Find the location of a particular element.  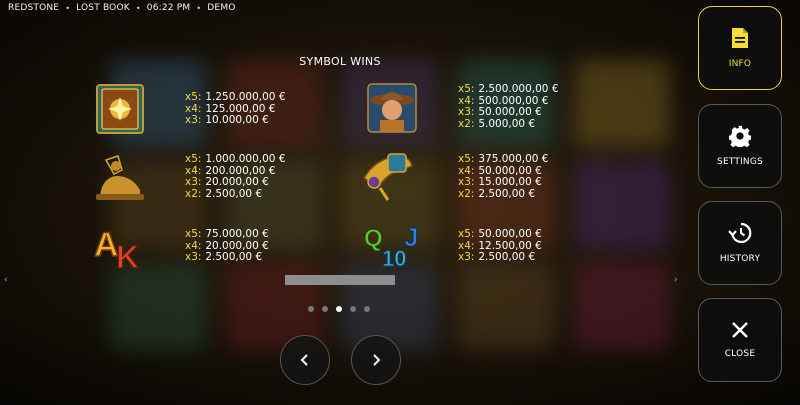

top-status-bar: REDSTONE • LOST BOOK • 06:22 PM • DEMO is located at coordinates (122, 8).